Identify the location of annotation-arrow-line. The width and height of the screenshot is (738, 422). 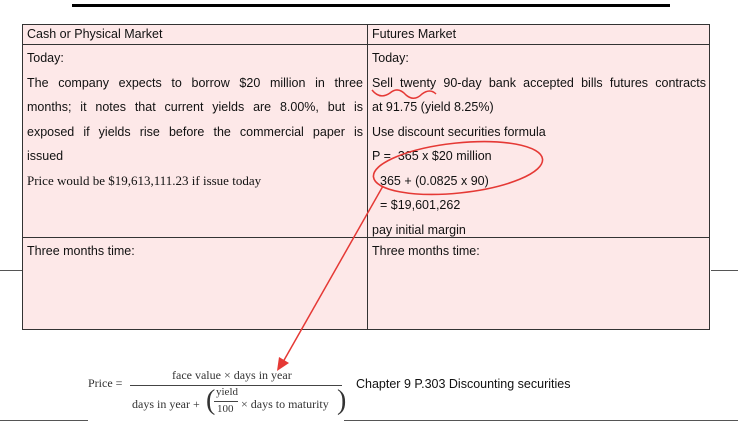
(333, 274).